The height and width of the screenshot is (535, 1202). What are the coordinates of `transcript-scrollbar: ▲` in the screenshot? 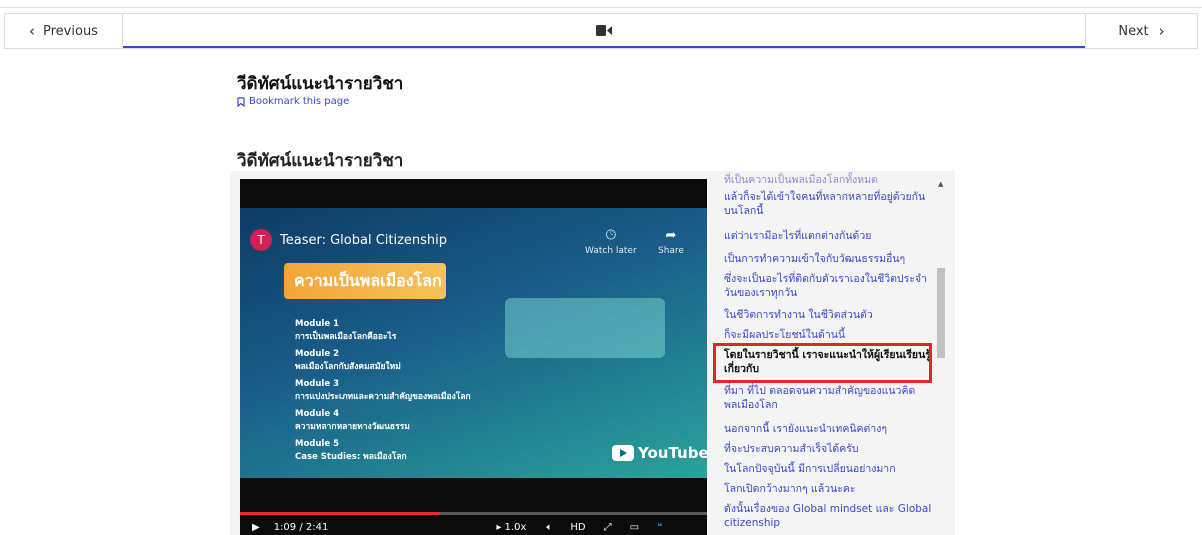 It's located at (941, 357).